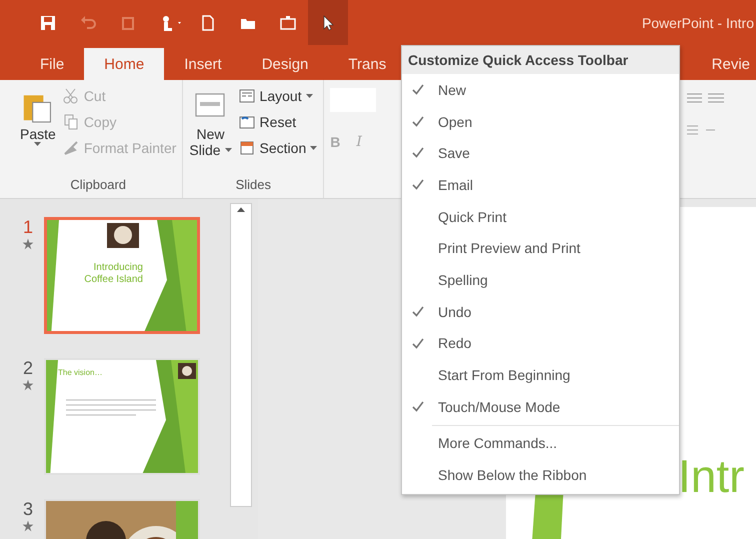  Describe the element at coordinates (540, 185) in the screenshot. I see `menu-item: Email` at that location.